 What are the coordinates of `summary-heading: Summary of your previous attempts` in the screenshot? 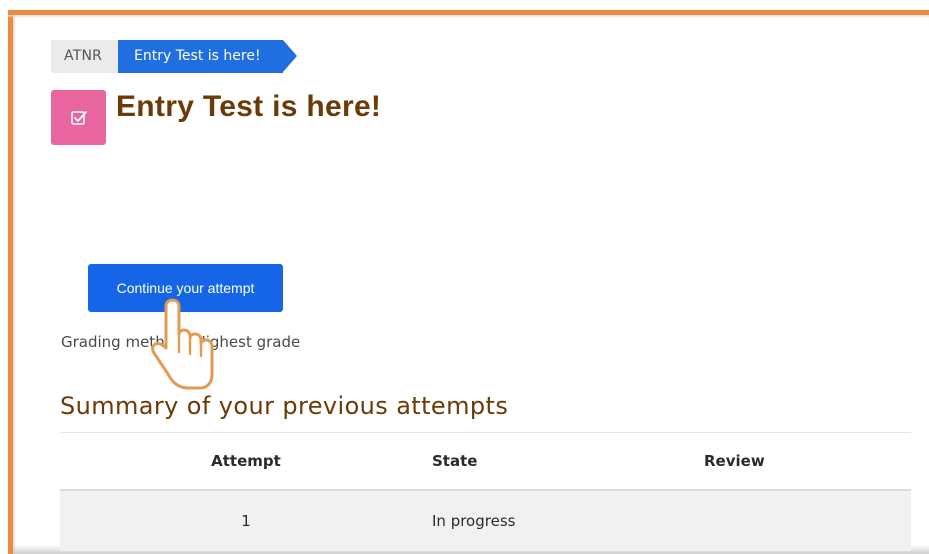 It's located at (284, 406).